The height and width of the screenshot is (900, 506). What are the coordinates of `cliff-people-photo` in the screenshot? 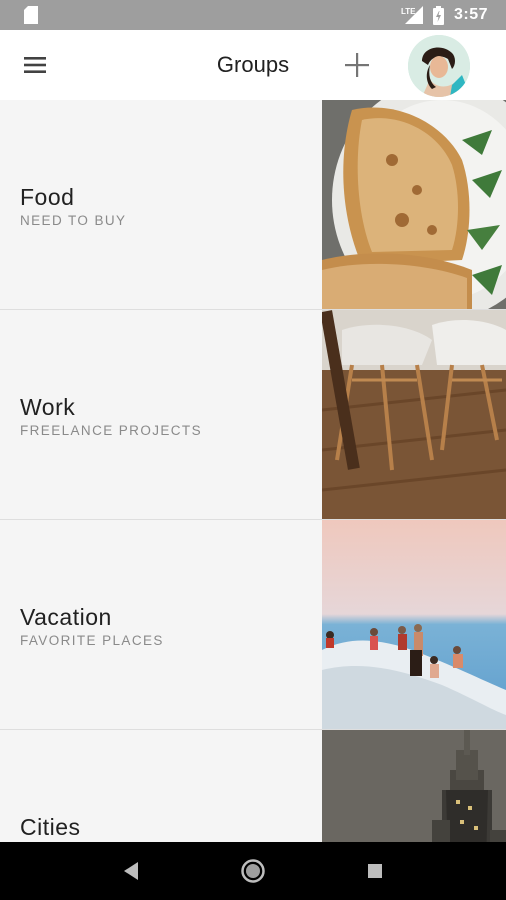 It's located at (414, 624).